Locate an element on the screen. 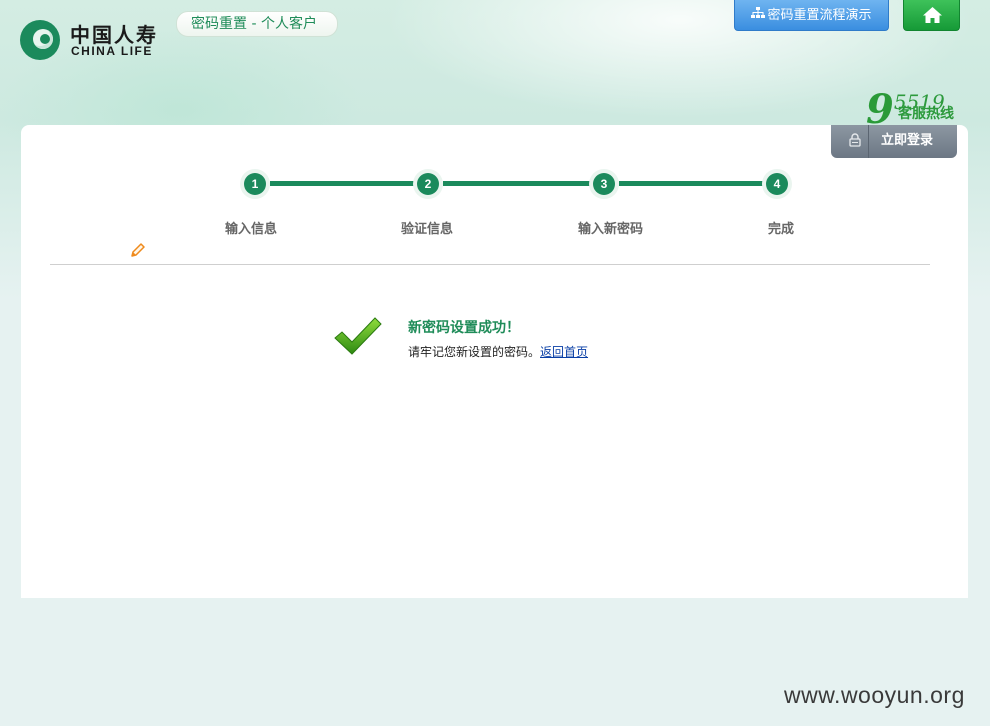 This screenshot has width=990, height=726. return-home-link: 返回首页 is located at coordinates (564, 352).